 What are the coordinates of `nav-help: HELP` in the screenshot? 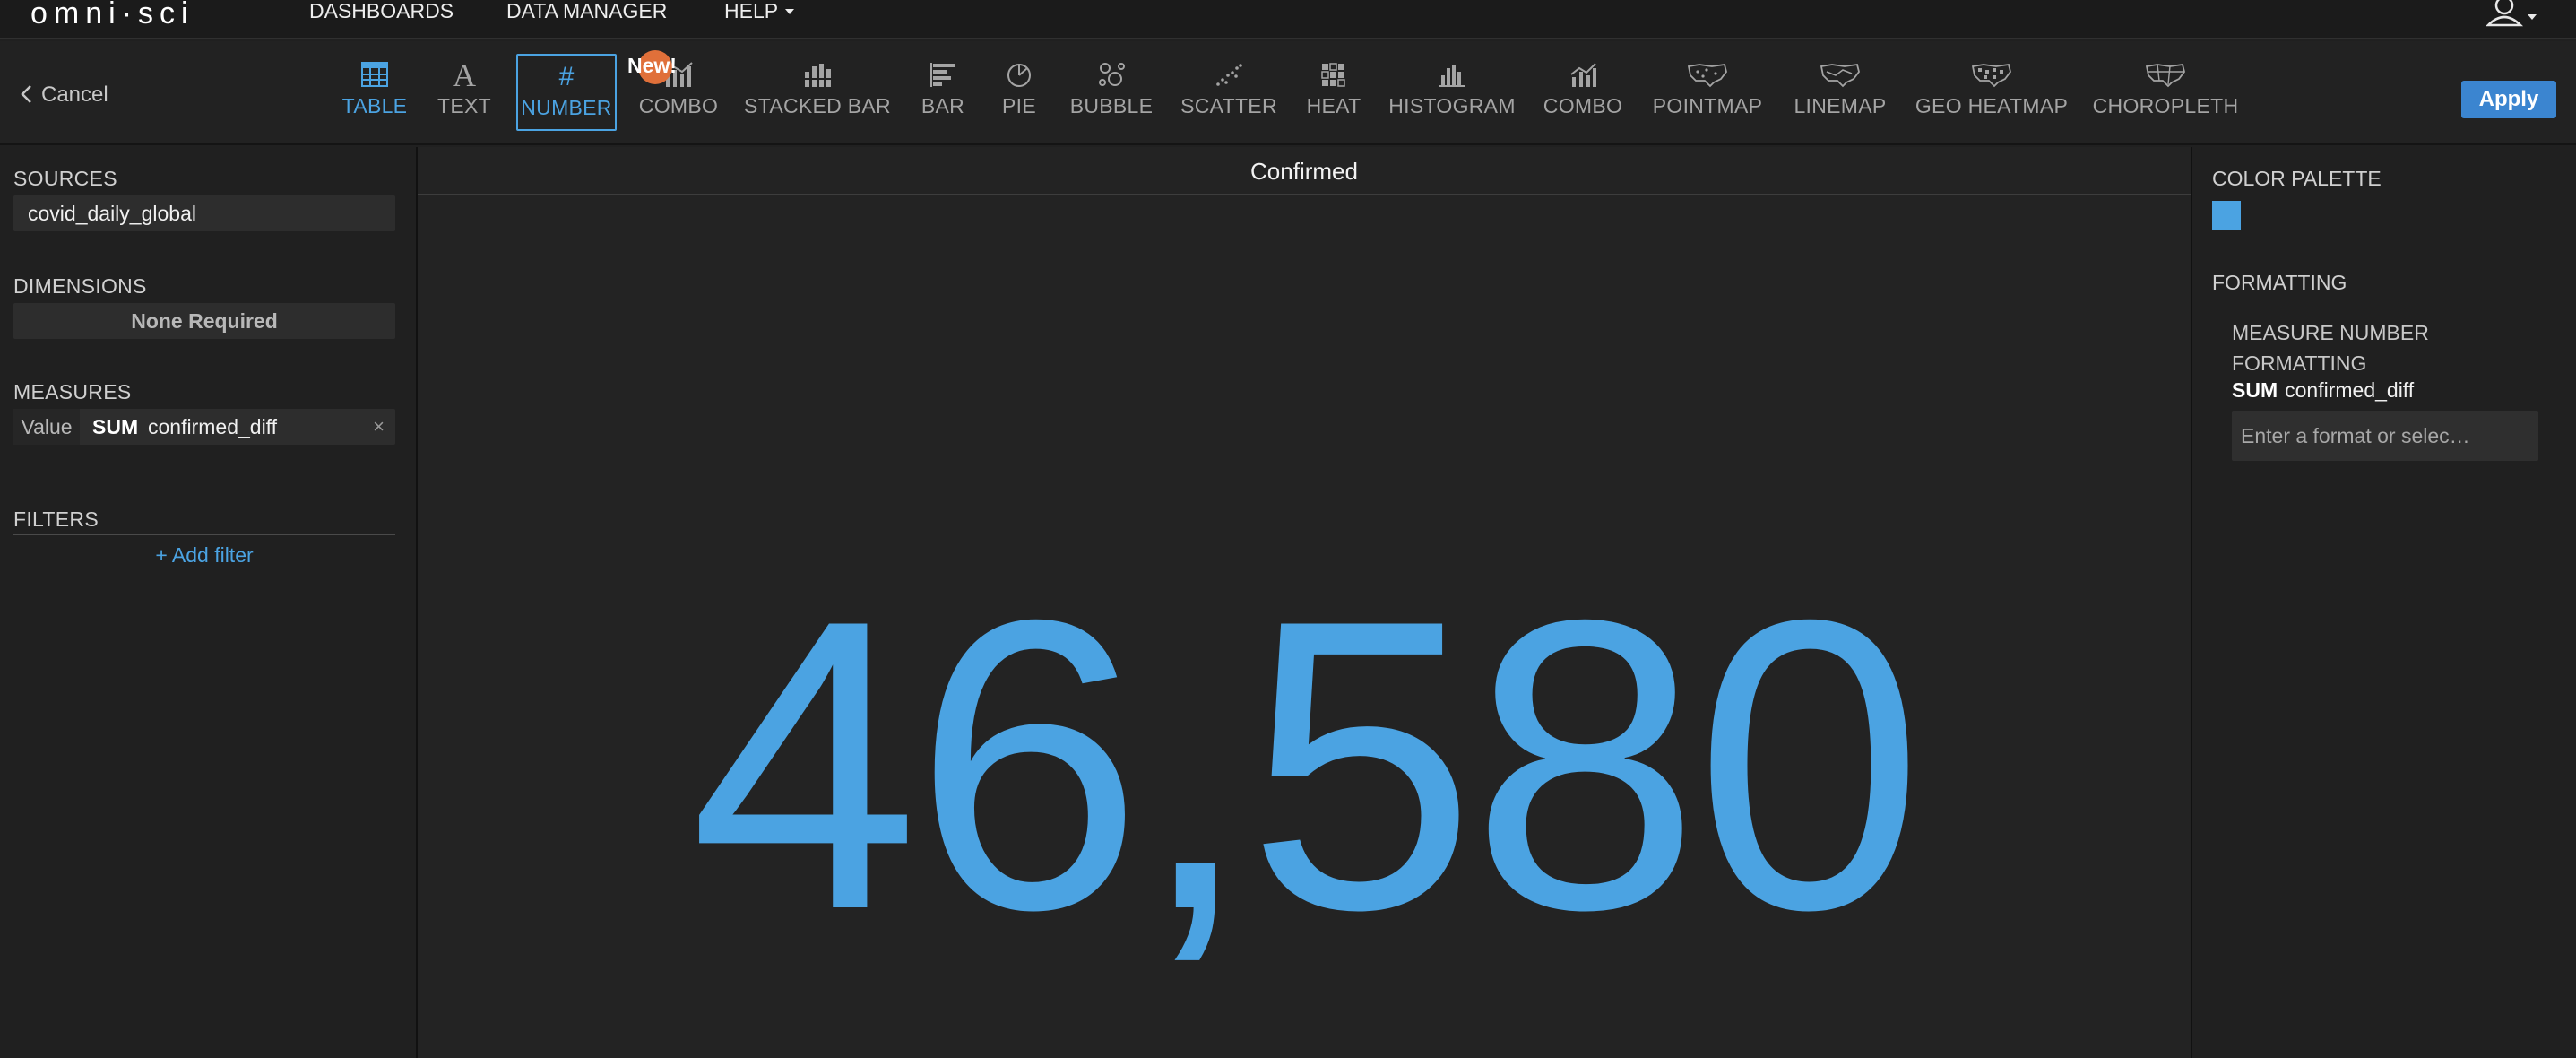 It's located at (759, 11).